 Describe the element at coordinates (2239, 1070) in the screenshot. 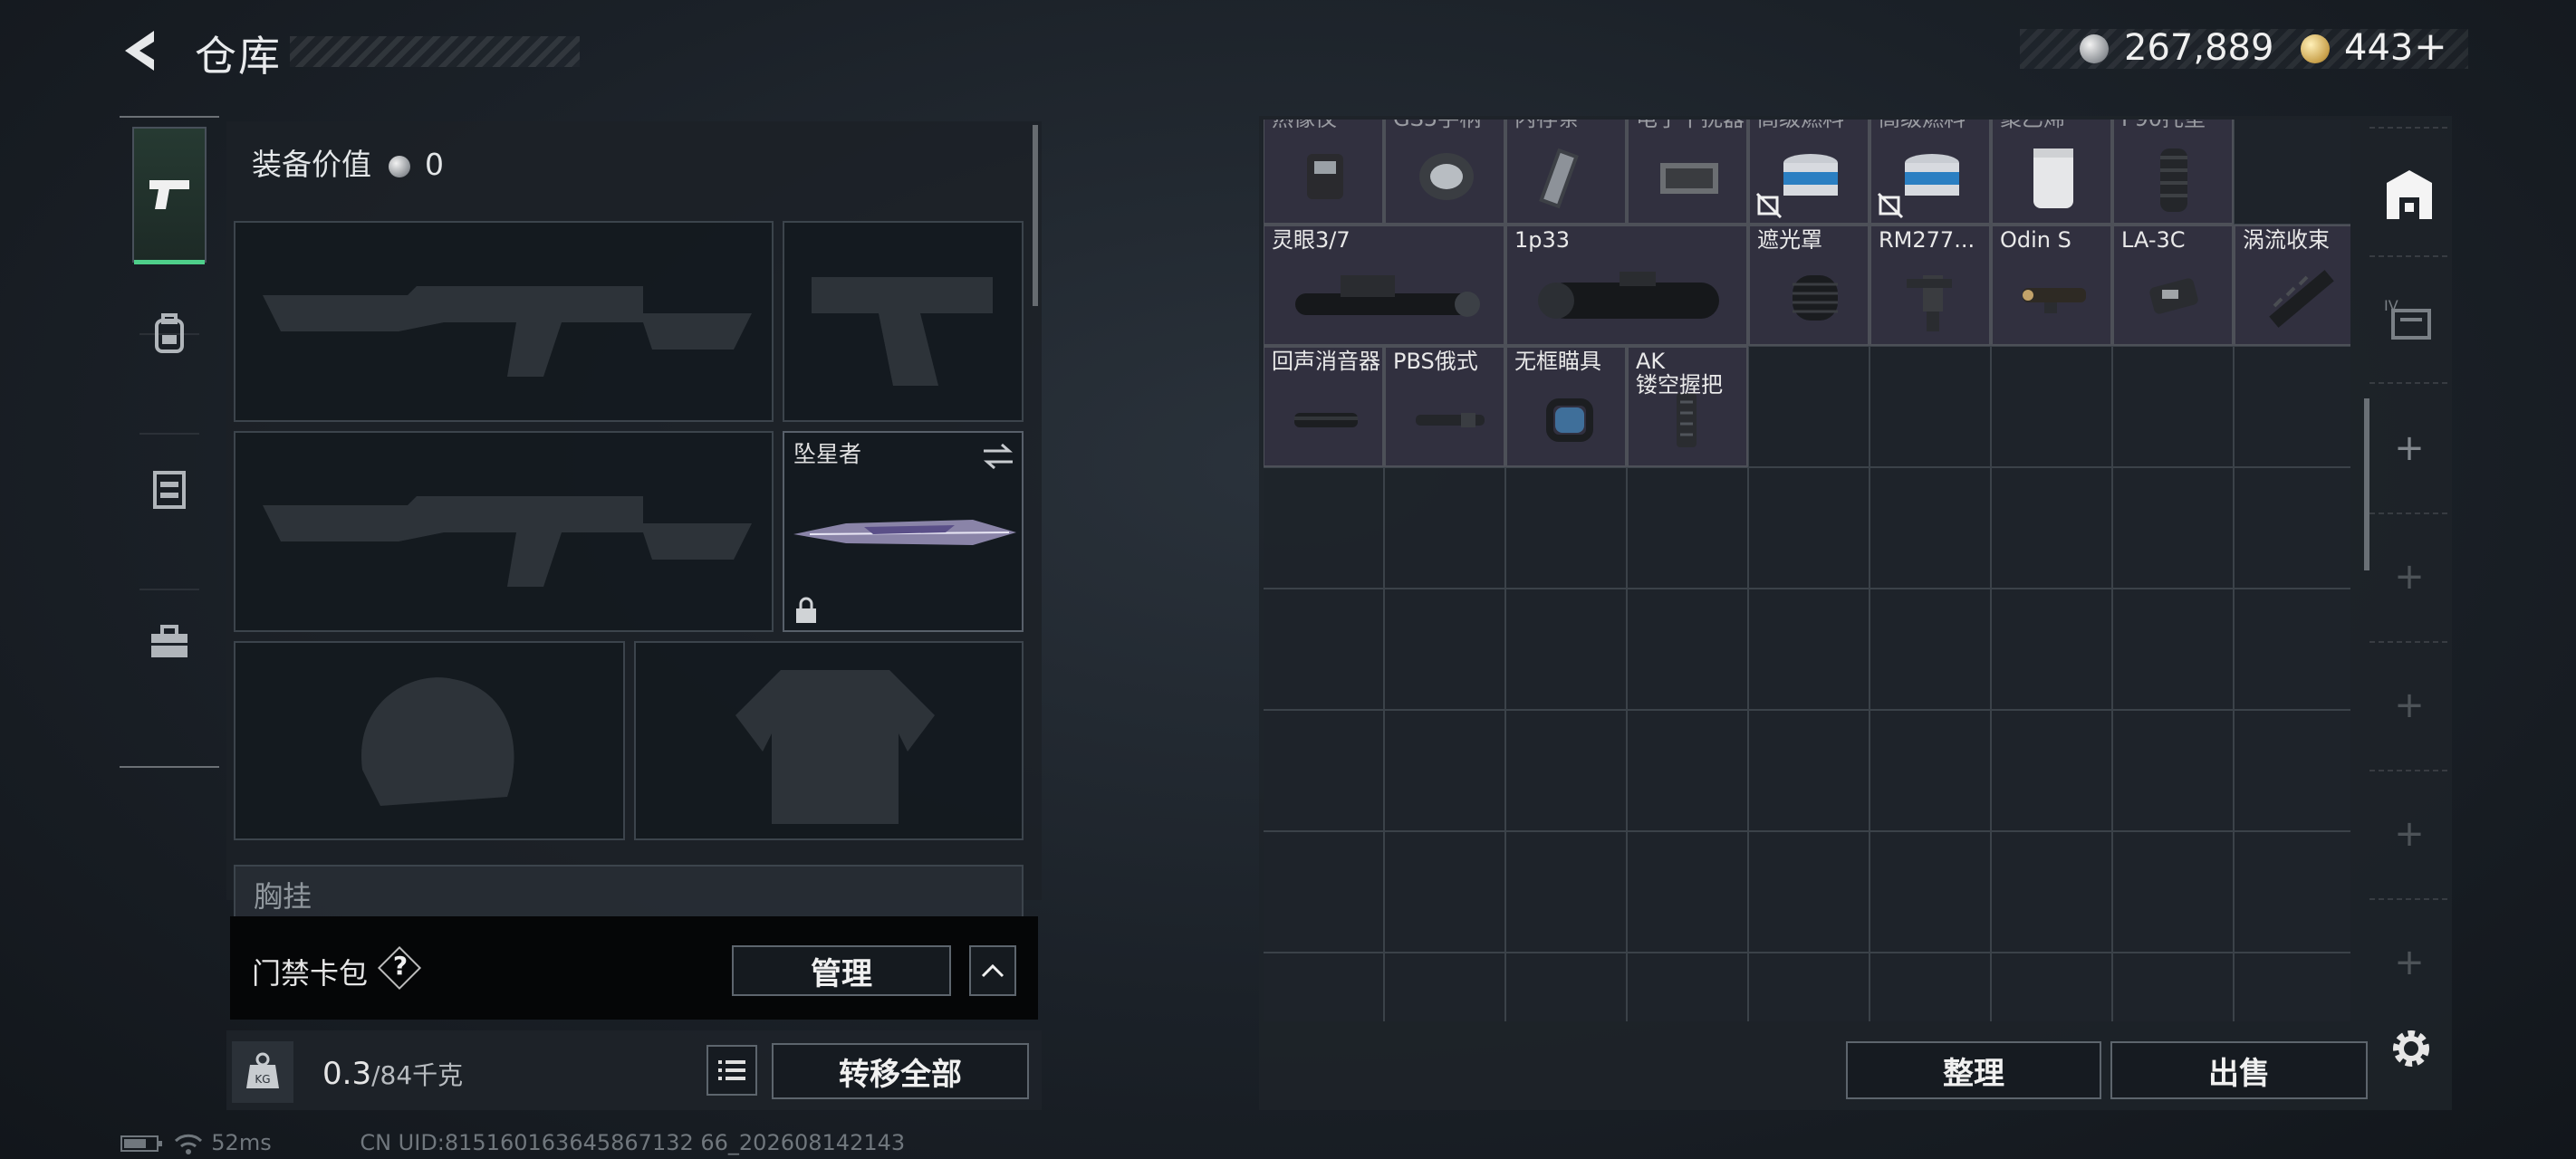

I see `sell-button: 出售` at that location.